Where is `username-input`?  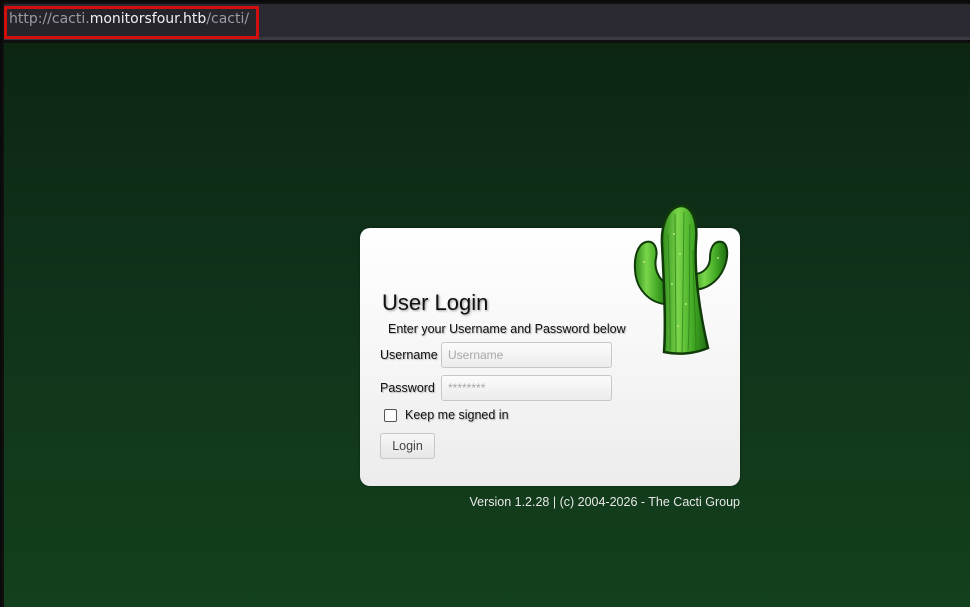
username-input is located at coordinates (526, 355).